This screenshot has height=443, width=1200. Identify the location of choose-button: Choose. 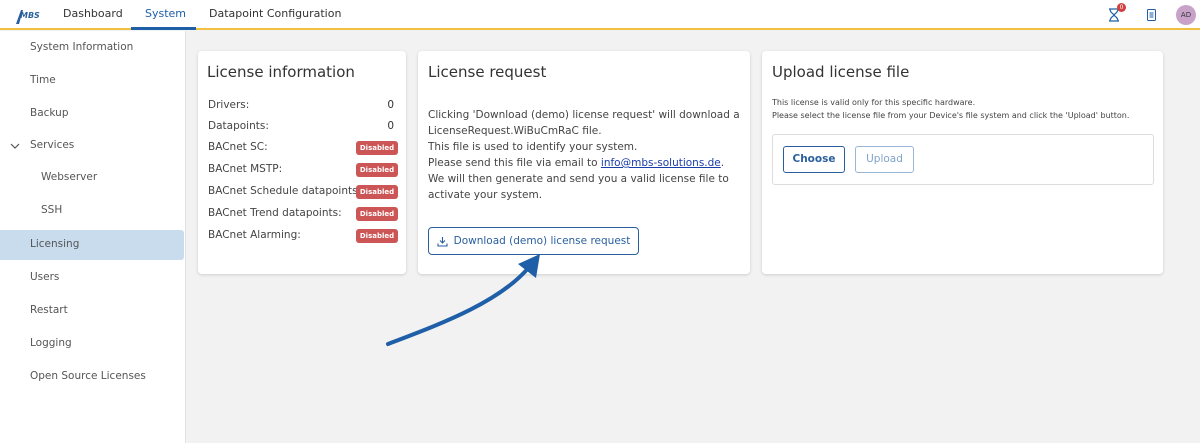
(814, 159).